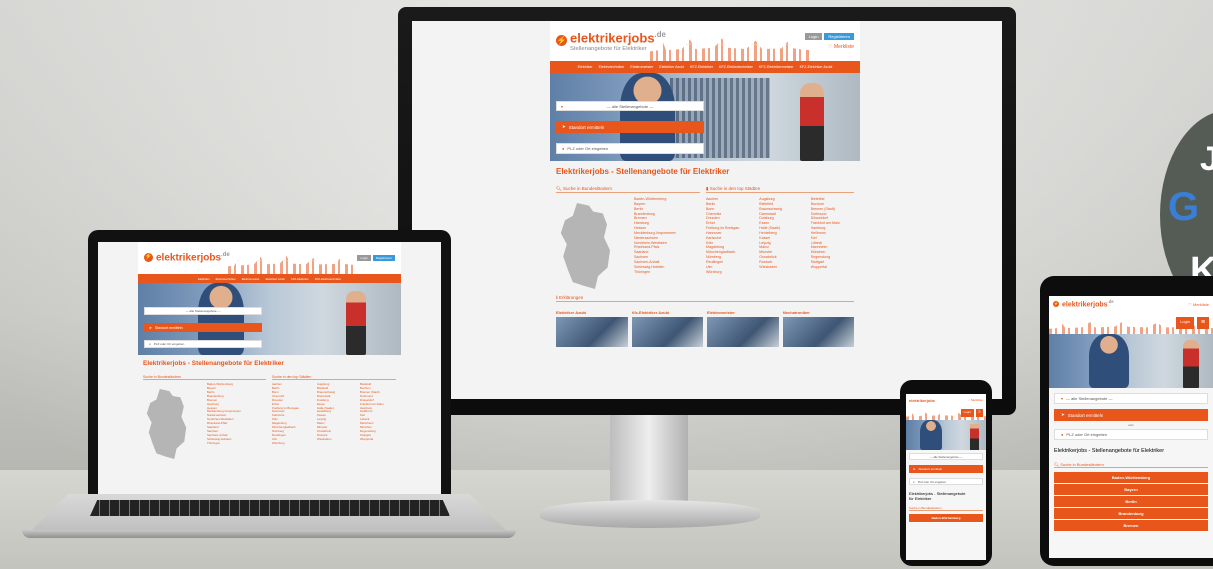 This screenshot has height=569, width=1213. Describe the element at coordinates (225, 255) in the screenshot. I see `logo-tld: .de` at that location.